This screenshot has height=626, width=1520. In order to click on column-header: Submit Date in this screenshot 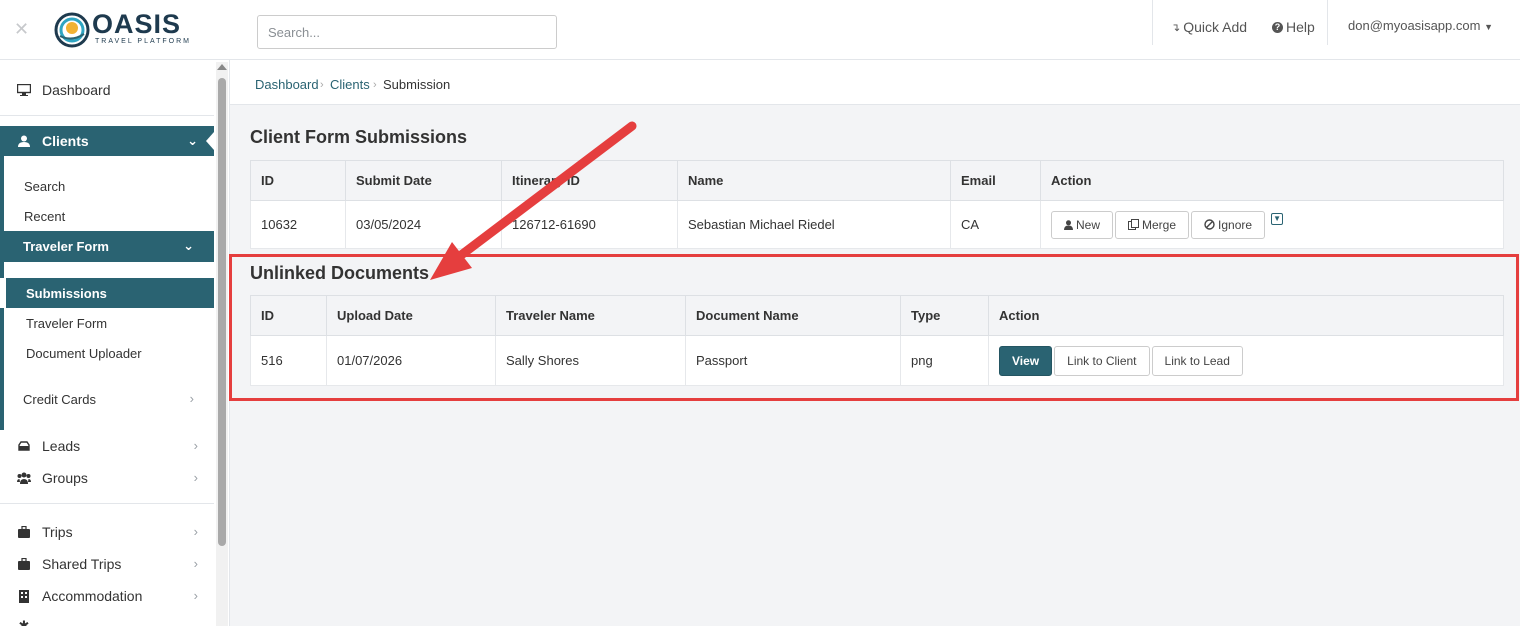, I will do `click(423, 180)`.